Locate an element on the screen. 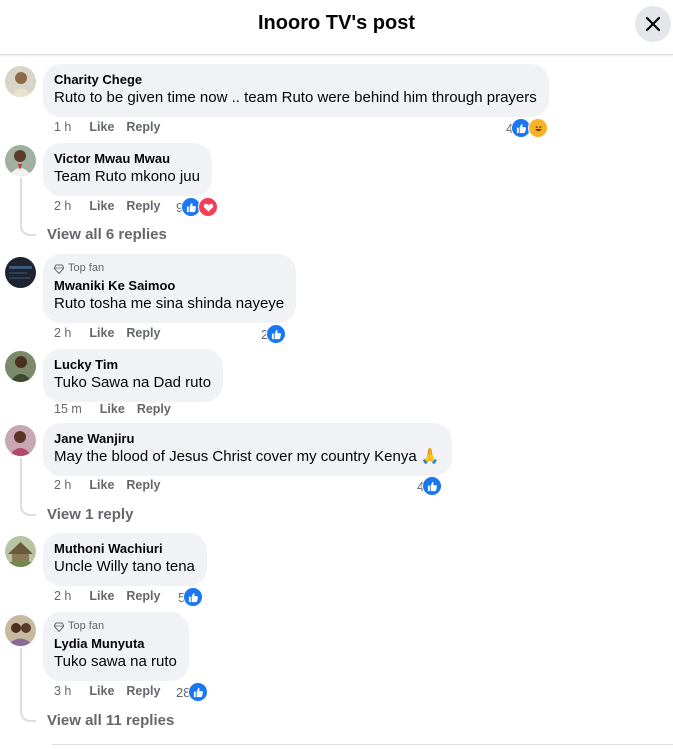 The height and width of the screenshot is (749, 673). reaction-summary: 5 is located at coordinates (191, 597).